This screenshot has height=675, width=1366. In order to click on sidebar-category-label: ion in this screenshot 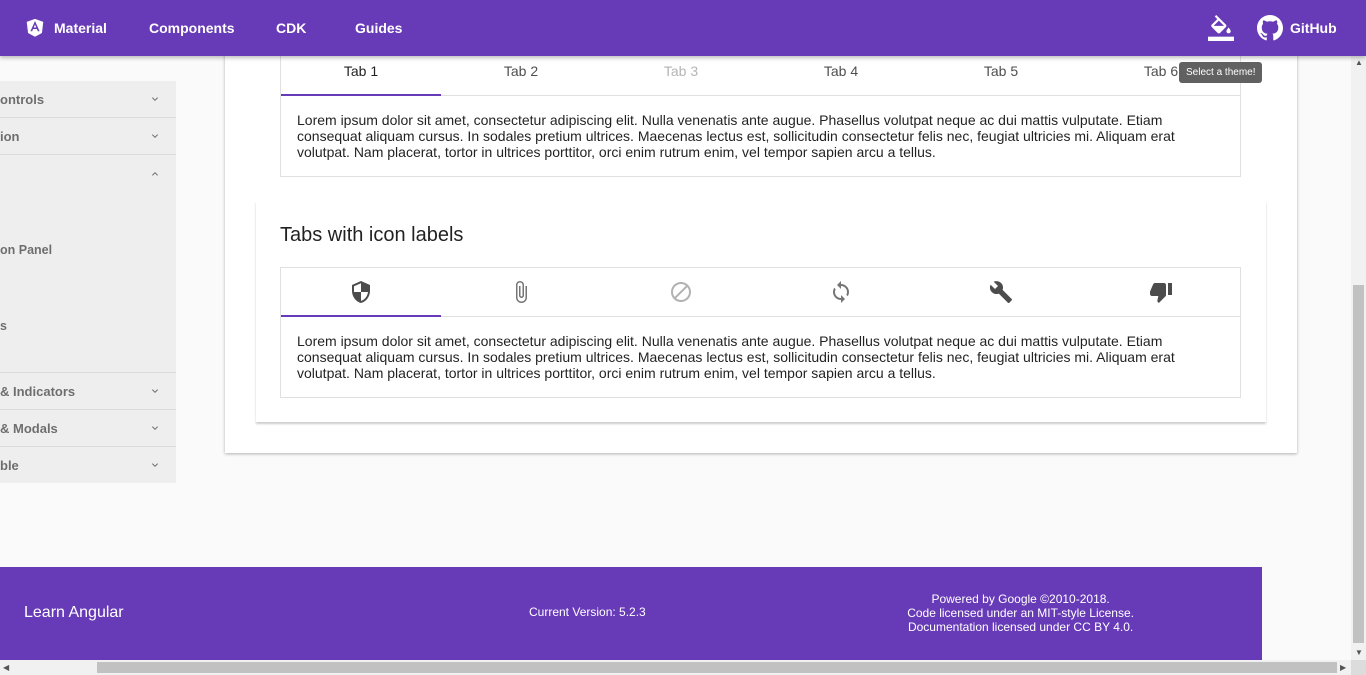, I will do `click(10, 136)`.